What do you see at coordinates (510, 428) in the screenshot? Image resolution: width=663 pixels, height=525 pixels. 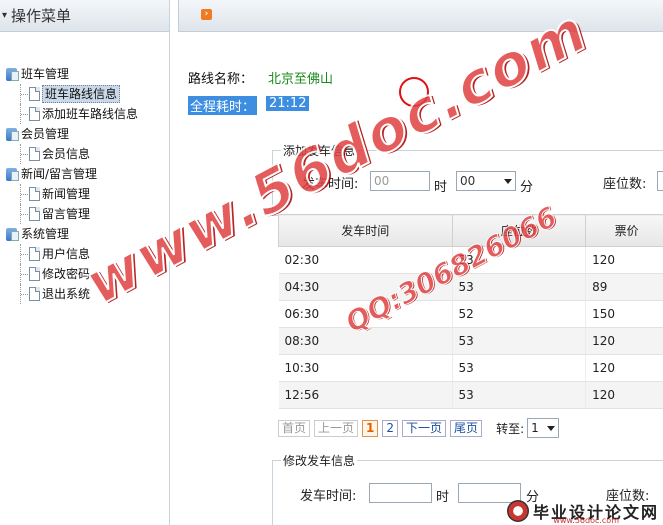 I see `goto-label: 转至:` at bounding box center [510, 428].